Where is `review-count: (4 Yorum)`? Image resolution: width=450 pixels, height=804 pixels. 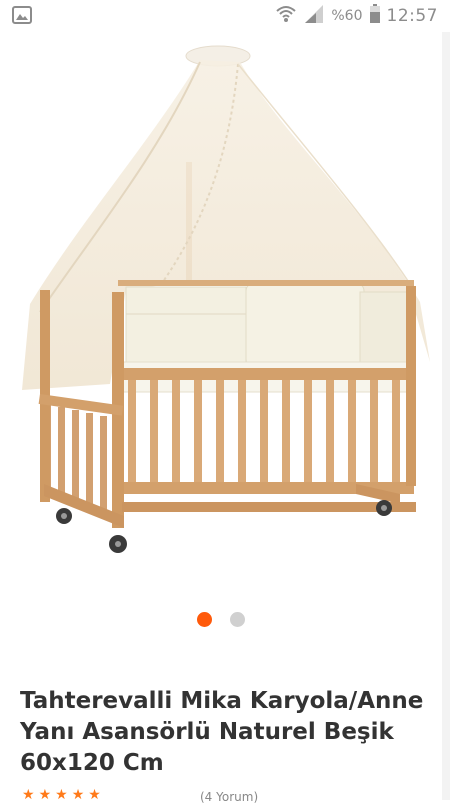
review-count: (4 Yorum) is located at coordinates (229, 797).